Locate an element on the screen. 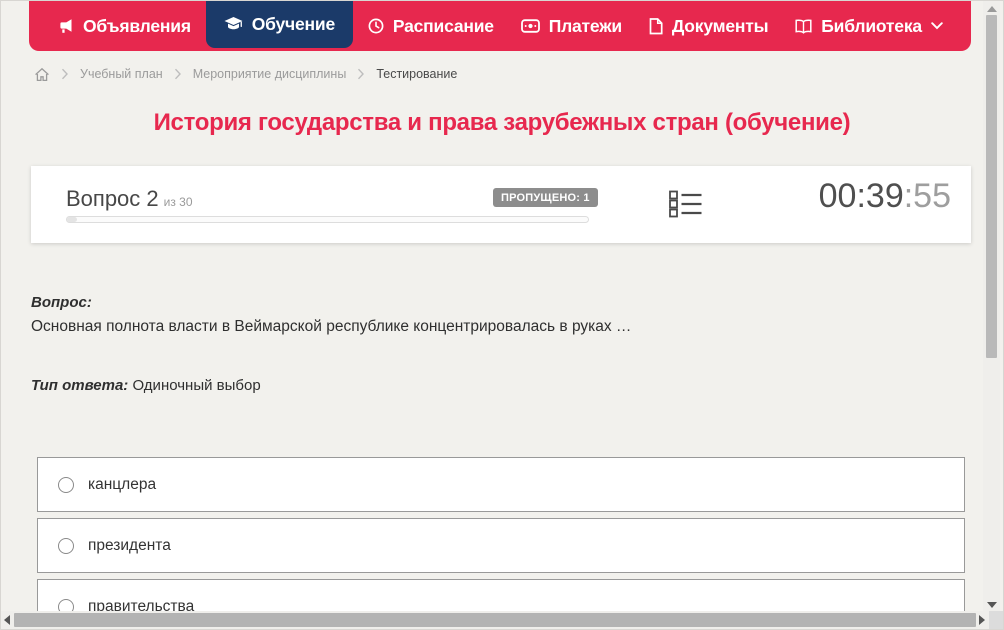 The image size is (1004, 630). nav-item-library: Библиотека is located at coordinates (869, 26).